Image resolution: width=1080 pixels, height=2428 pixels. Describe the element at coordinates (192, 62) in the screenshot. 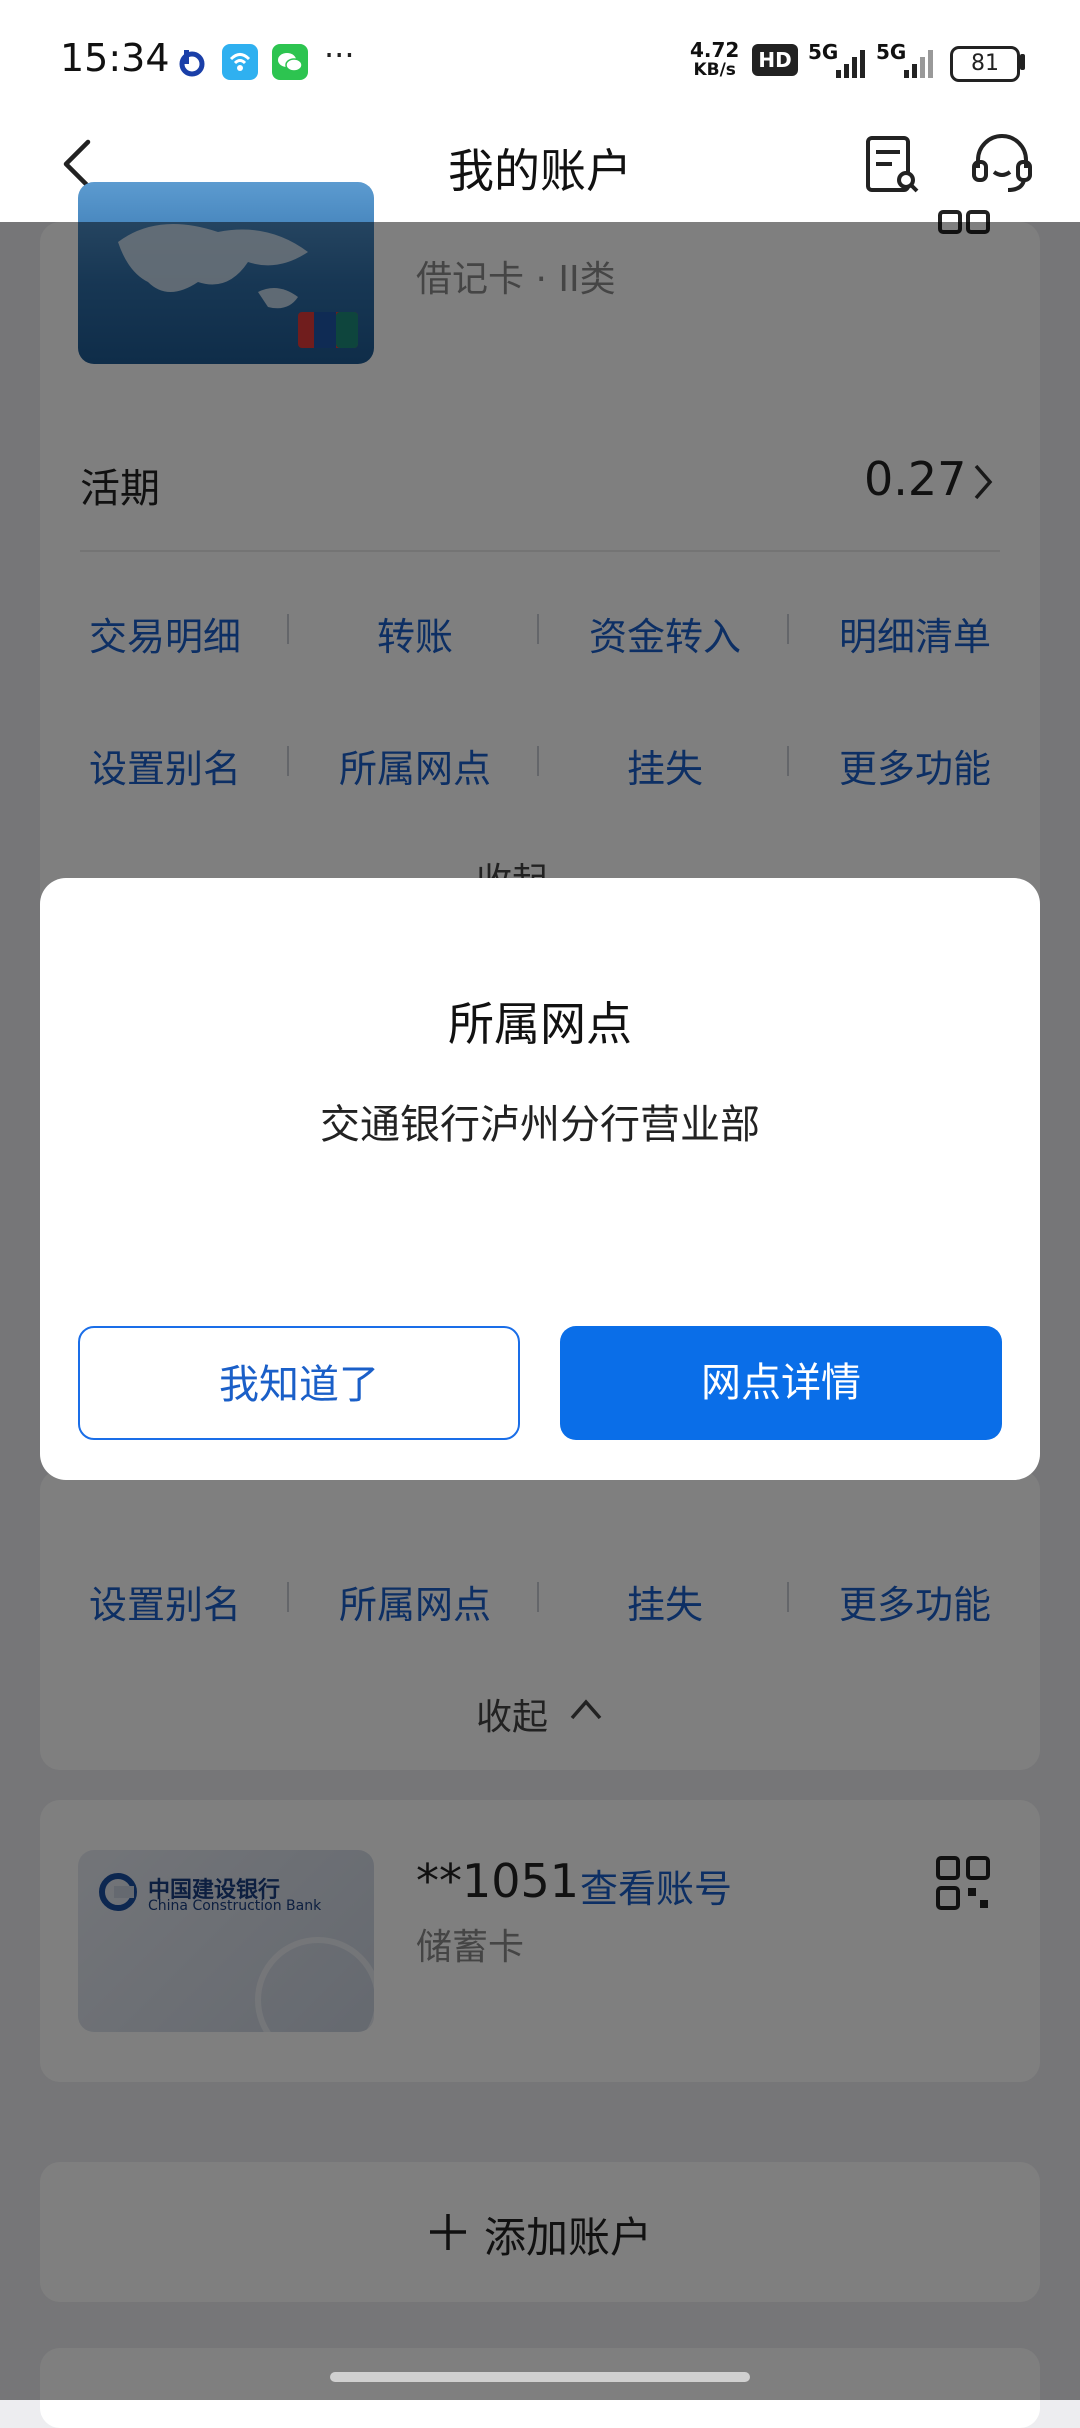

I see `app-notification-icon` at that location.